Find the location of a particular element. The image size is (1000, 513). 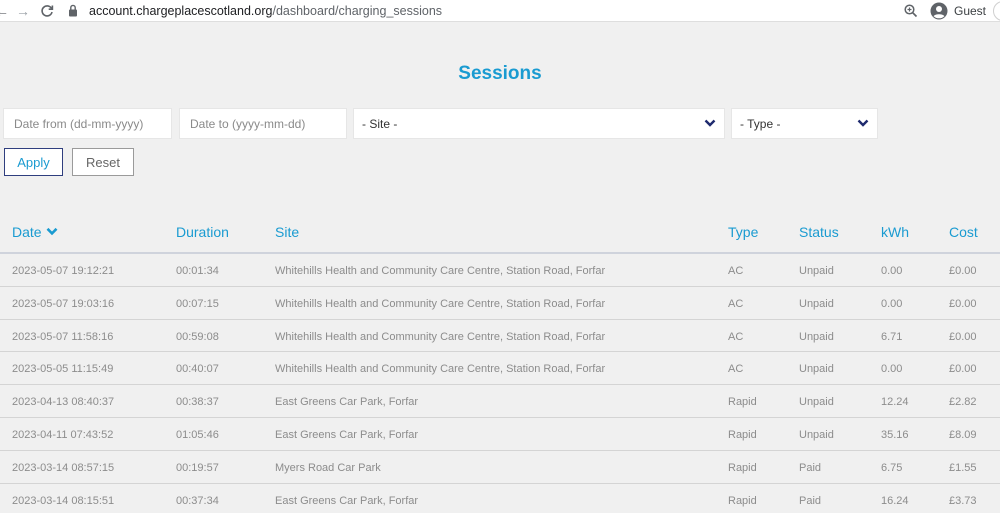

back-arrow-icon: ← is located at coordinates (4, 11).